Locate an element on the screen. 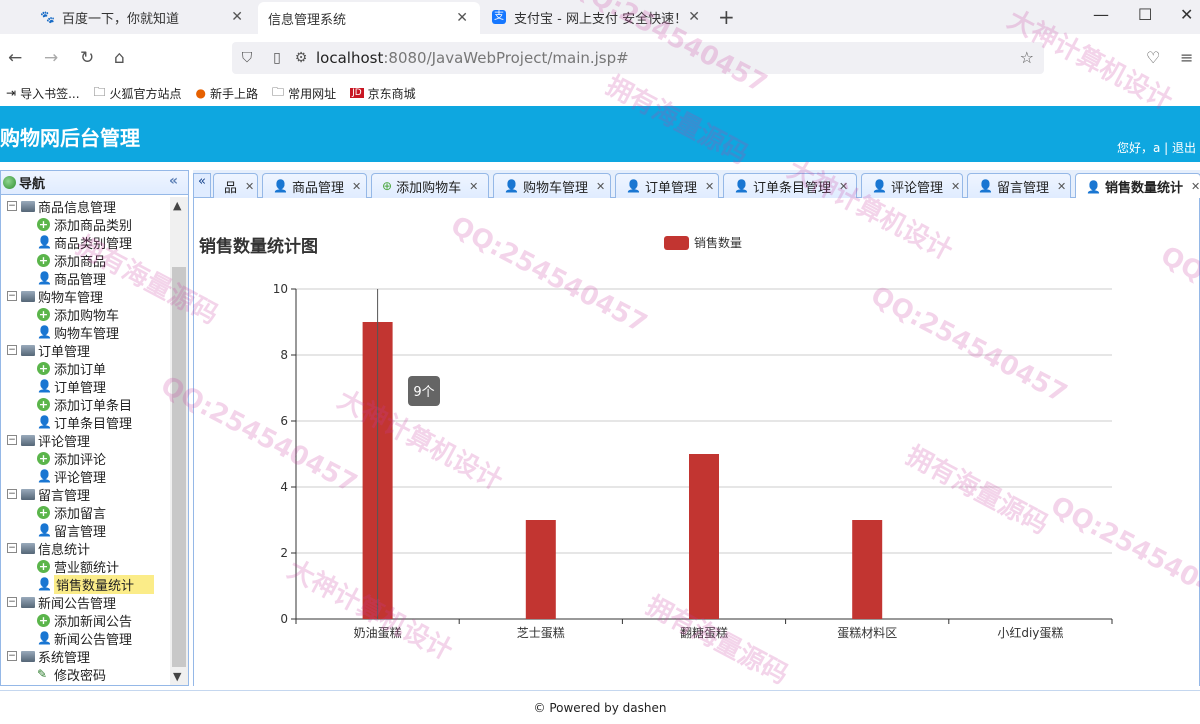  permissions-icon: ⚙ is located at coordinates (301, 58).